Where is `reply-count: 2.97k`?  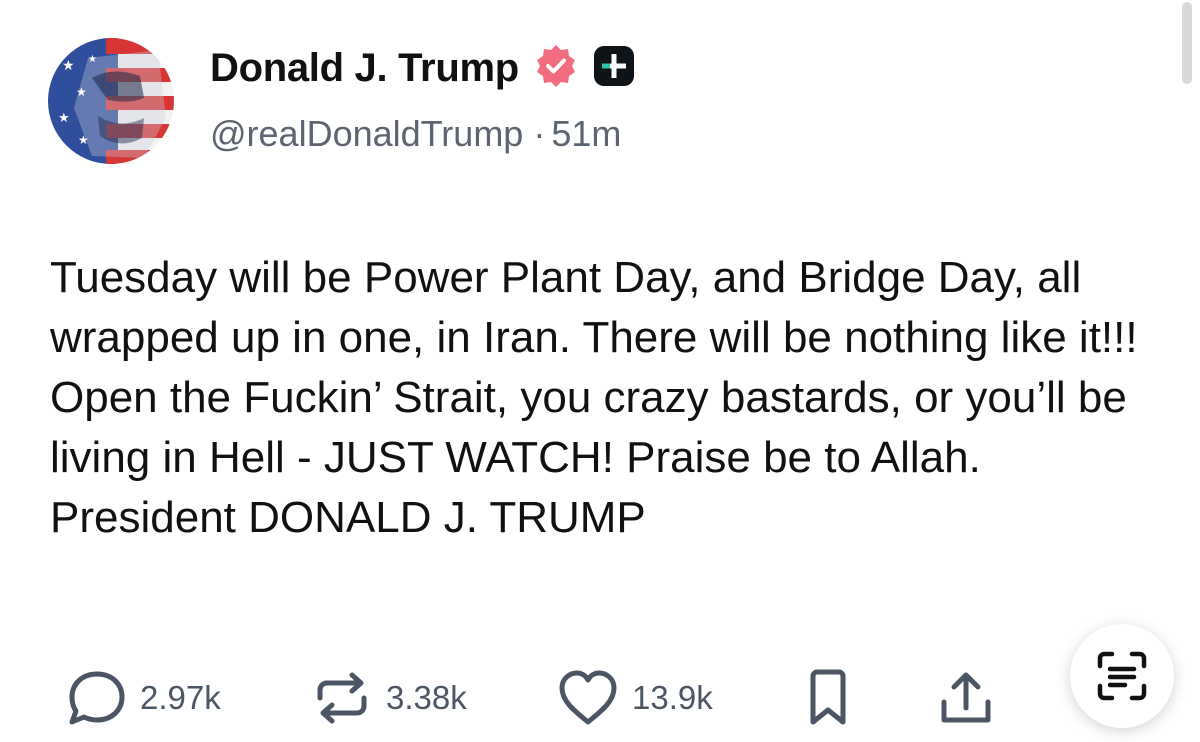 reply-count: 2.97k is located at coordinates (180, 697).